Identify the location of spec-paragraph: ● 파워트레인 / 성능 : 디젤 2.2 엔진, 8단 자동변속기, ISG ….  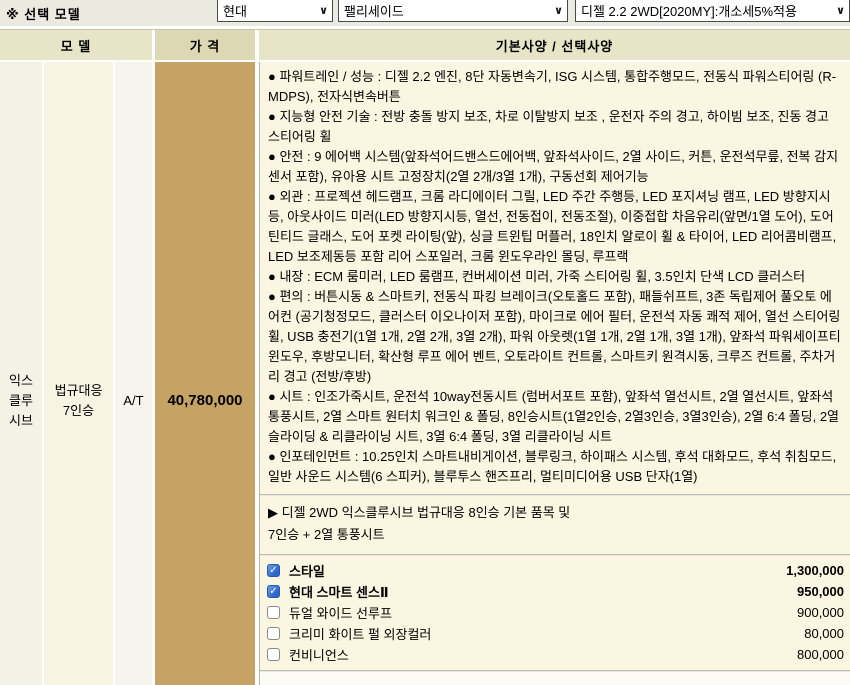
(552, 86).